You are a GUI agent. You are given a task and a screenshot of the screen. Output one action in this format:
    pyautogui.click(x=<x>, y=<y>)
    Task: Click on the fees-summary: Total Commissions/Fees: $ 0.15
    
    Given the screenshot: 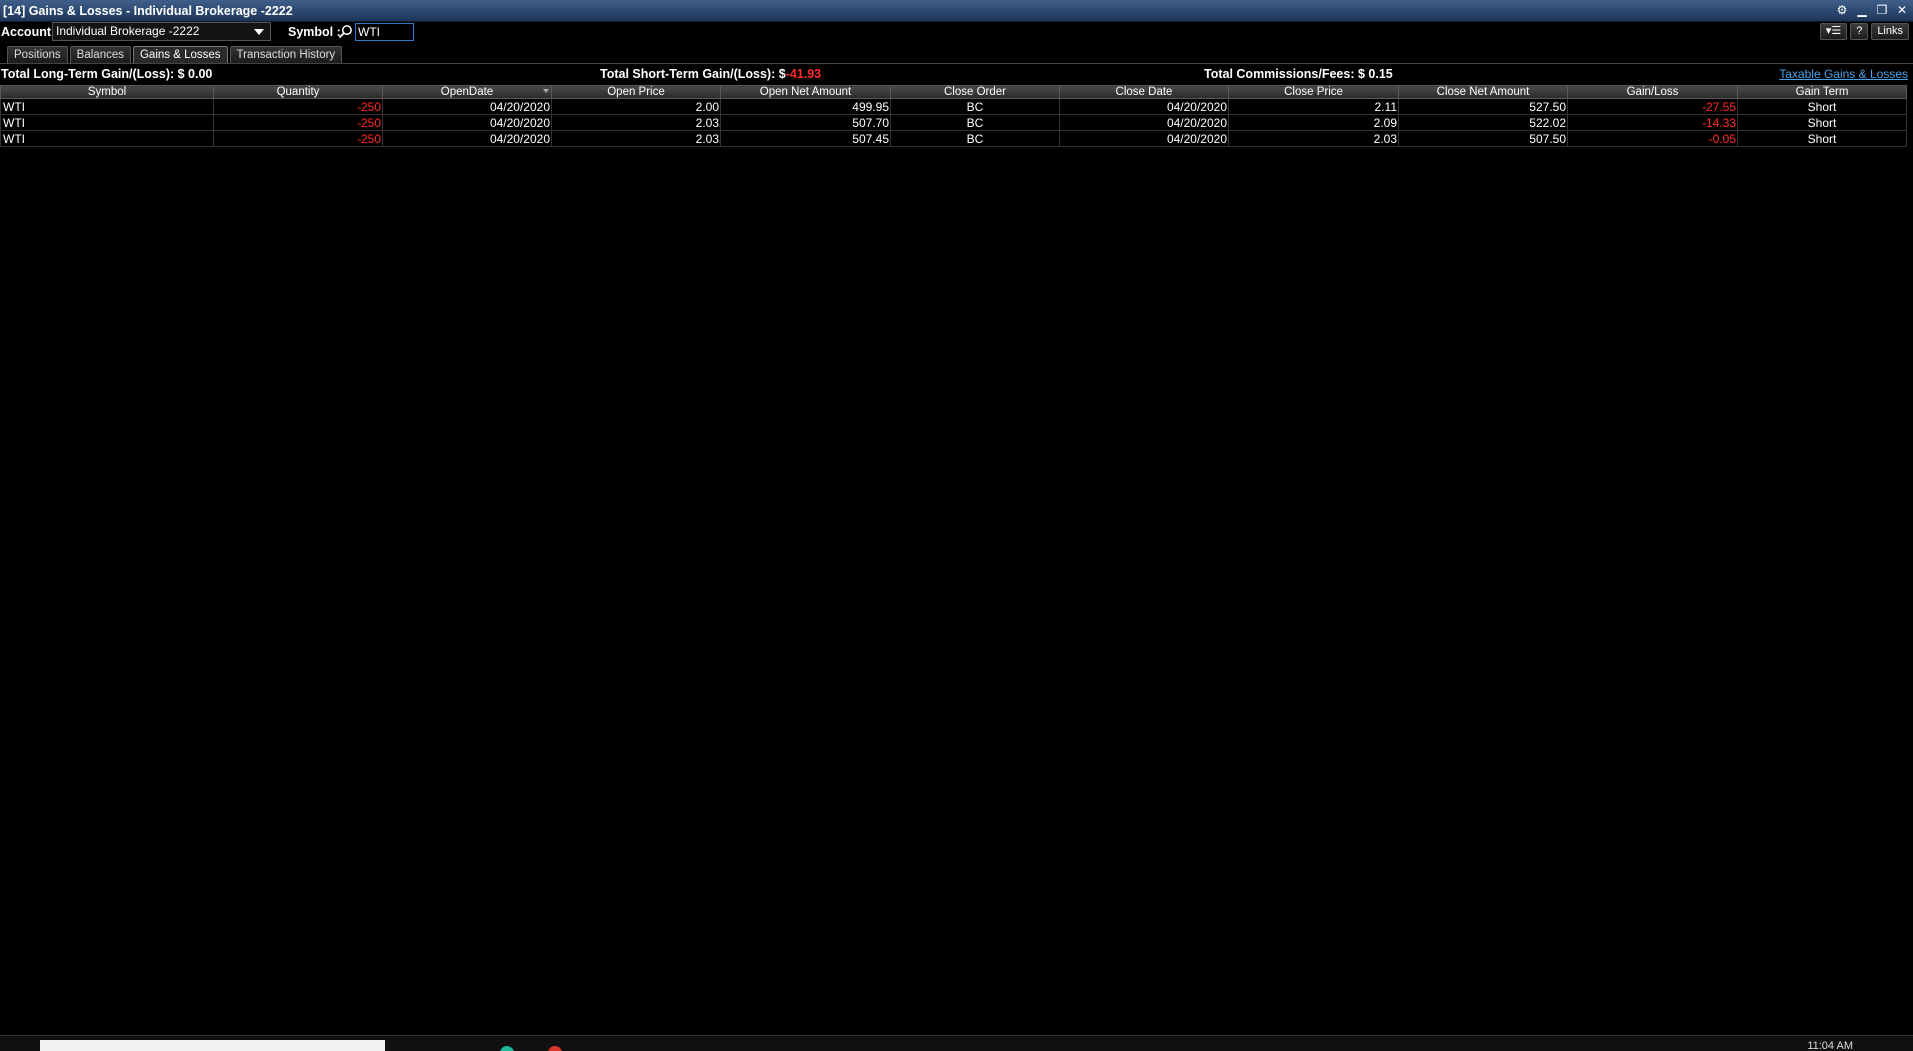 What is the action you would take?
    pyautogui.click(x=1298, y=75)
    